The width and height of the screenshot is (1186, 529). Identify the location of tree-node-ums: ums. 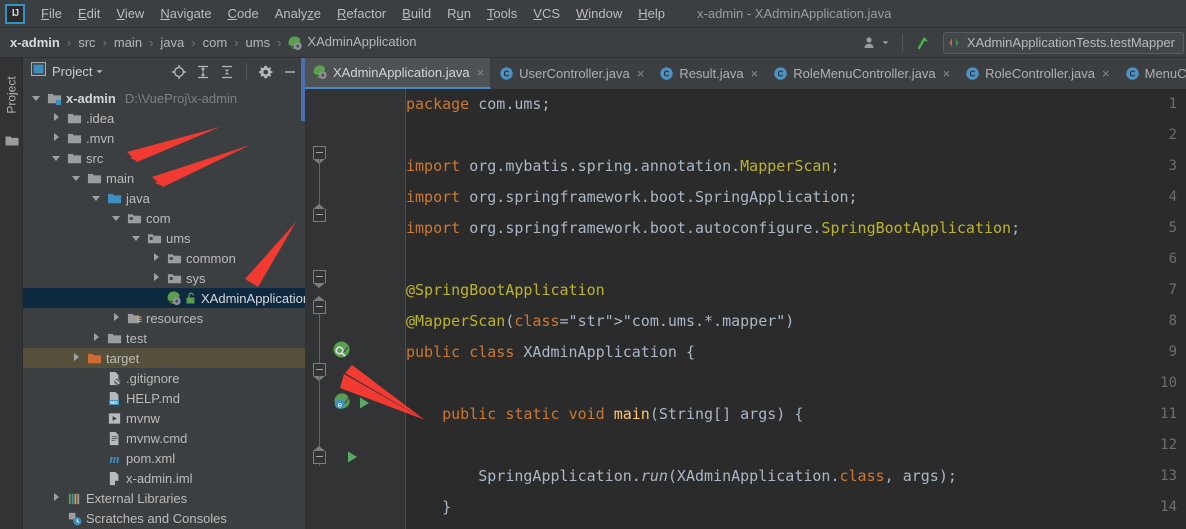
(164, 238).